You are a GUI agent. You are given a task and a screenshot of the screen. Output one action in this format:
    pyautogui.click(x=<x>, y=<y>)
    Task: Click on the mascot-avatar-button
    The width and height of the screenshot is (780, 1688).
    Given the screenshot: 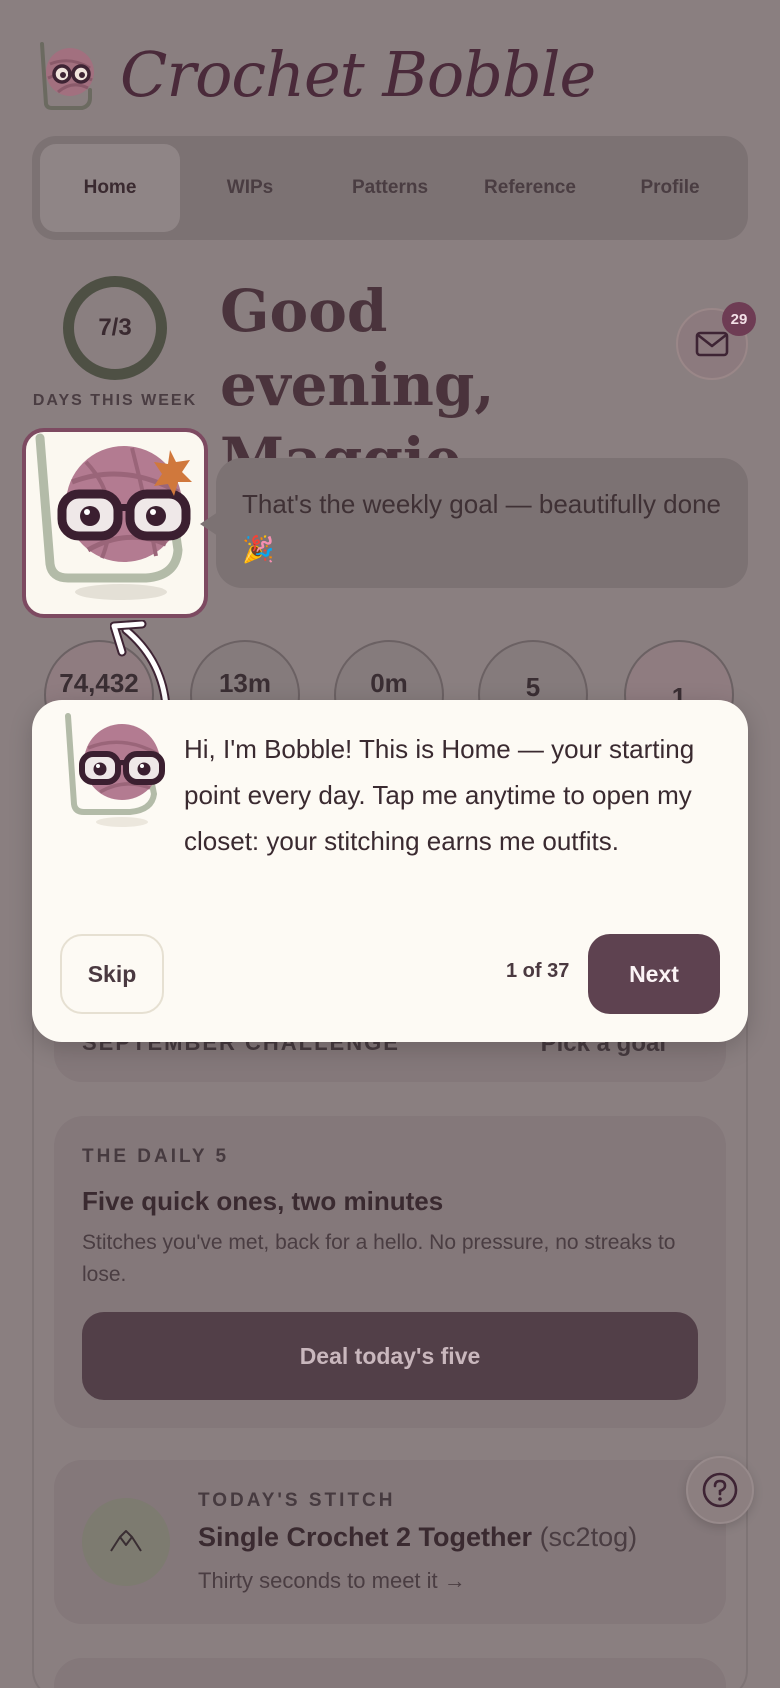 What is the action you would take?
    pyautogui.click(x=115, y=523)
    